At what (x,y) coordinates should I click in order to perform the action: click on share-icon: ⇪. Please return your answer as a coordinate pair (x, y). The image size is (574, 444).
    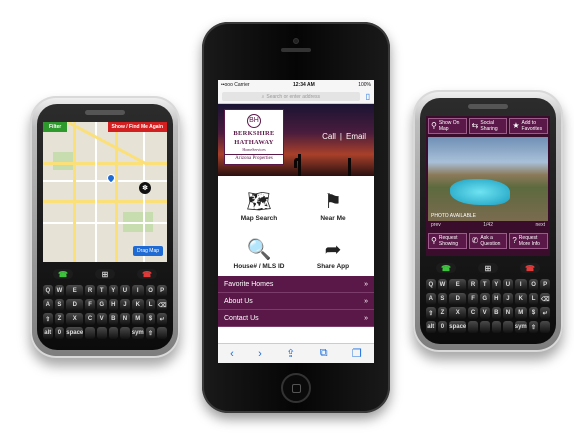
    Looking at the image, I should click on (290, 353).